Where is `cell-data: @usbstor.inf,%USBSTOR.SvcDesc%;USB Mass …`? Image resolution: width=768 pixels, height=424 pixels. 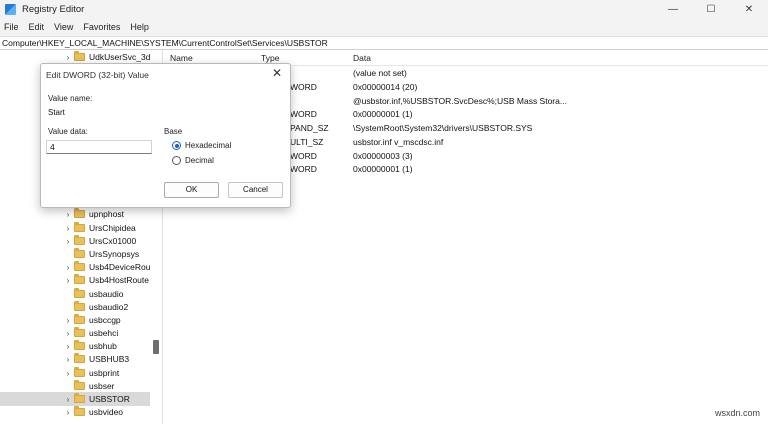
cell-data: @usbstor.inf,%USBSTOR.SvcDesc%;USB Mass … is located at coordinates (460, 101).